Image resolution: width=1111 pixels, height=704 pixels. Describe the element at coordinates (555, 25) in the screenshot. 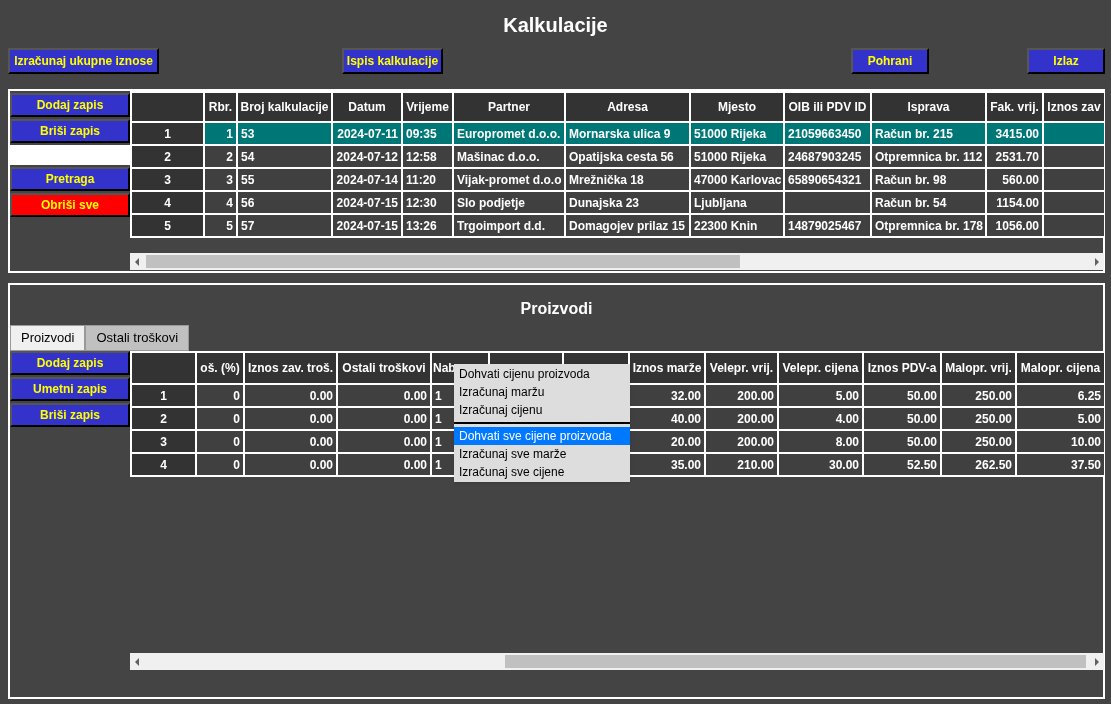

I see `page-title: Kalkulacije` at that location.